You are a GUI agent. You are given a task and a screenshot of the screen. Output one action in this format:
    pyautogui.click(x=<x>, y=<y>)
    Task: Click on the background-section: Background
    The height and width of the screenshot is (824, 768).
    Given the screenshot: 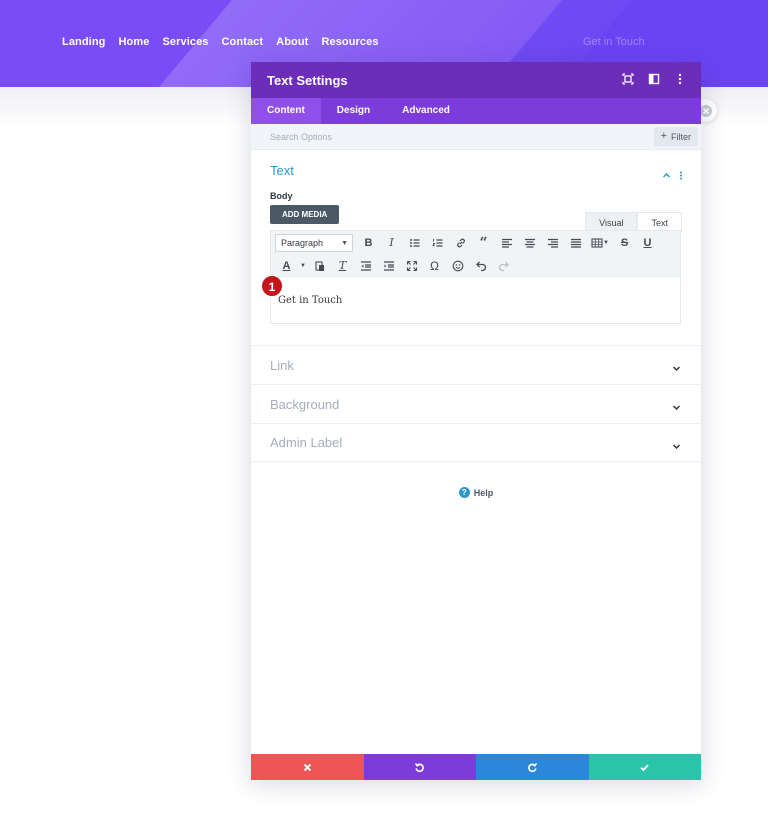 What is the action you would take?
    pyautogui.click(x=476, y=403)
    